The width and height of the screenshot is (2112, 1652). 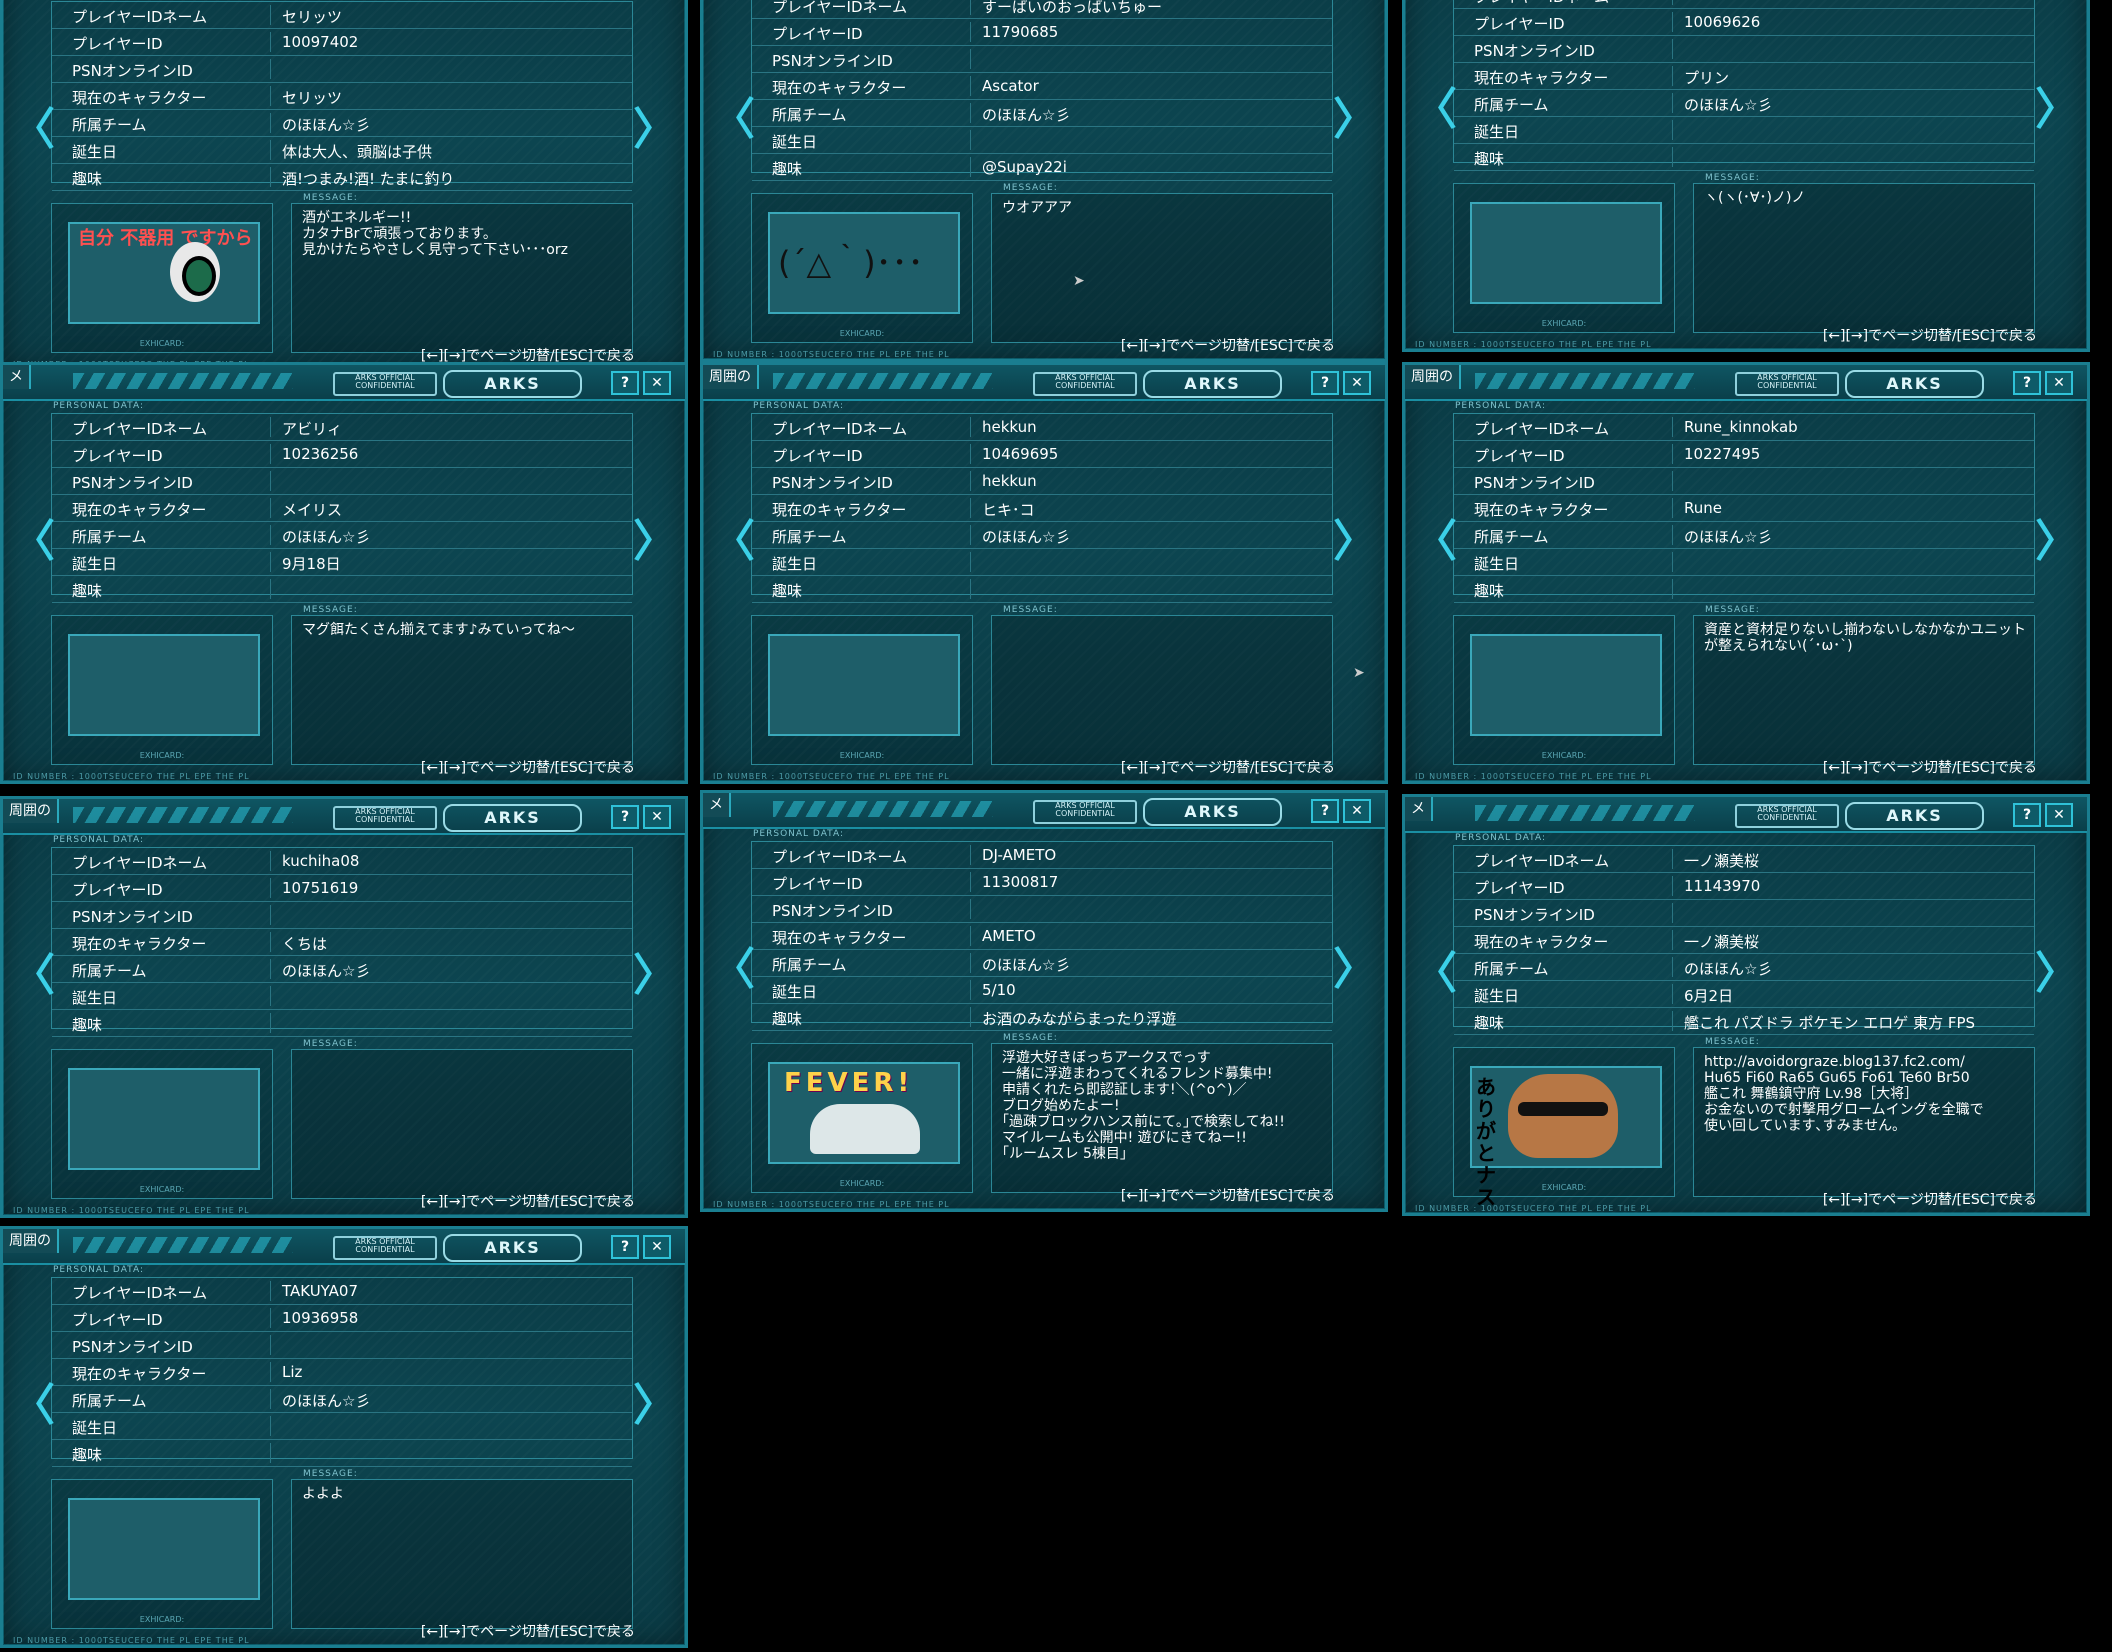 I want to click on exhicard-label: EXHICARD:, so click(x=862, y=1183).